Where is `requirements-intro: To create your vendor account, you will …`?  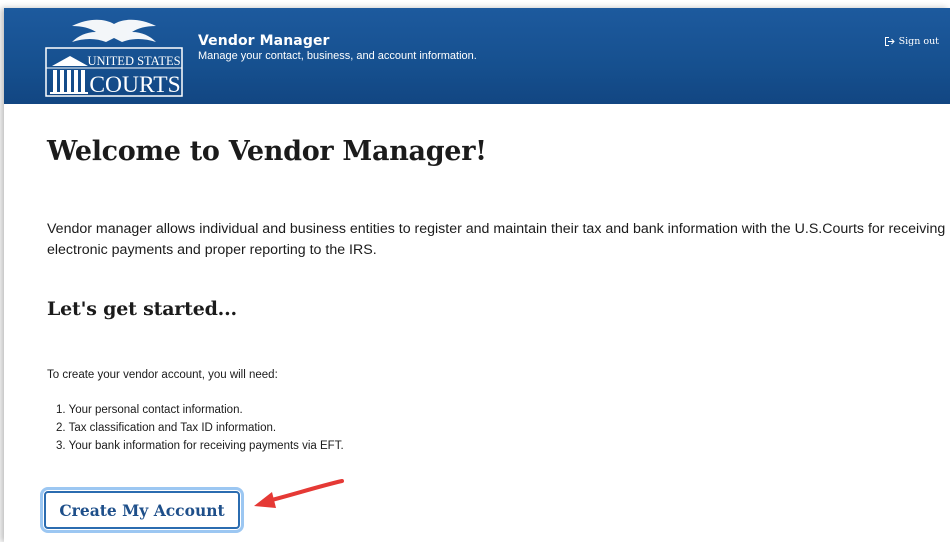
requirements-intro: To create your vendor account, you will … is located at coordinates (162, 375).